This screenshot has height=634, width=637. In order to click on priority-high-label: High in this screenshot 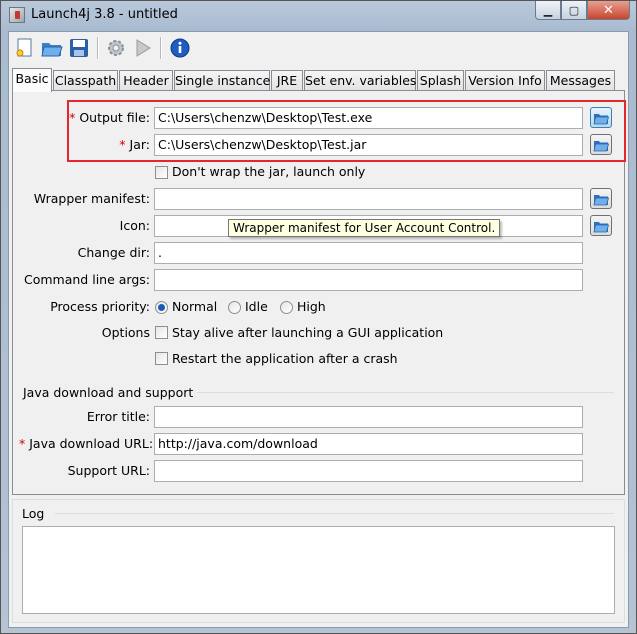, I will do `click(311, 306)`.